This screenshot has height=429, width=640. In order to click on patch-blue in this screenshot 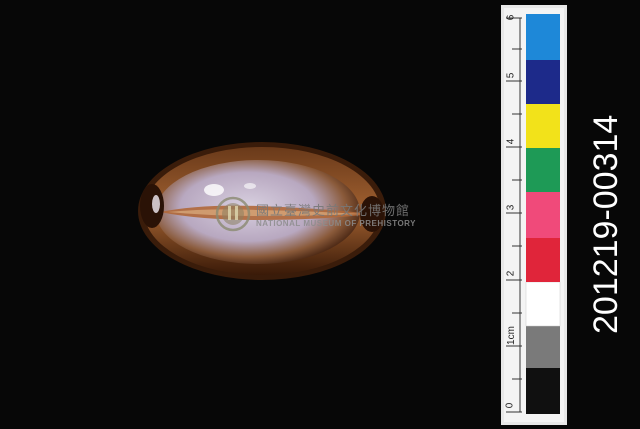, I will do `click(543, 82)`.